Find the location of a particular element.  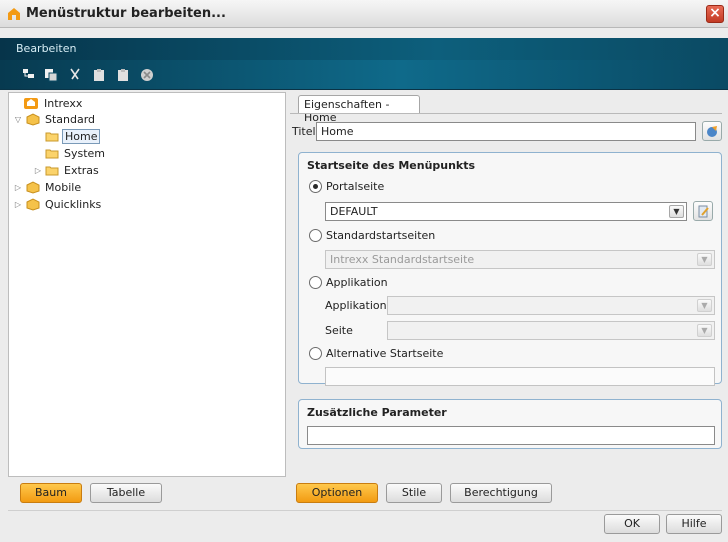

cut-icon is located at coordinates (75, 75).